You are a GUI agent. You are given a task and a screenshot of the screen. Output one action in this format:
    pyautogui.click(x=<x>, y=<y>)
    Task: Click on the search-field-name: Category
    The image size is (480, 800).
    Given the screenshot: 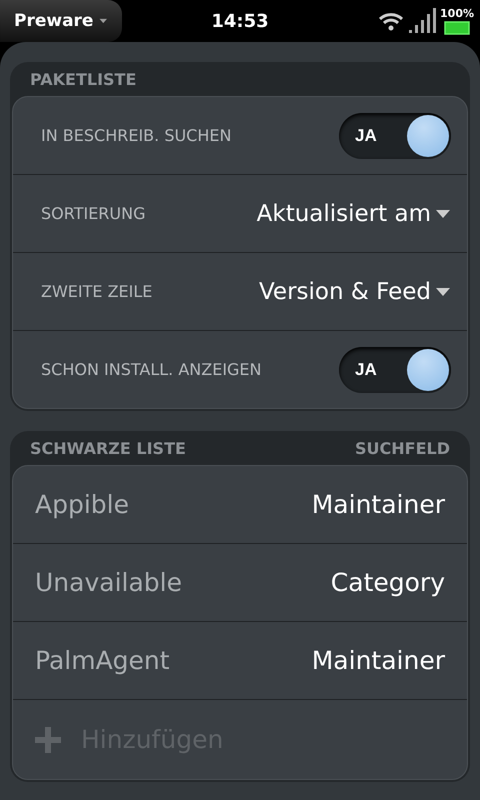 What is the action you would take?
    pyautogui.click(x=387, y=582)
    